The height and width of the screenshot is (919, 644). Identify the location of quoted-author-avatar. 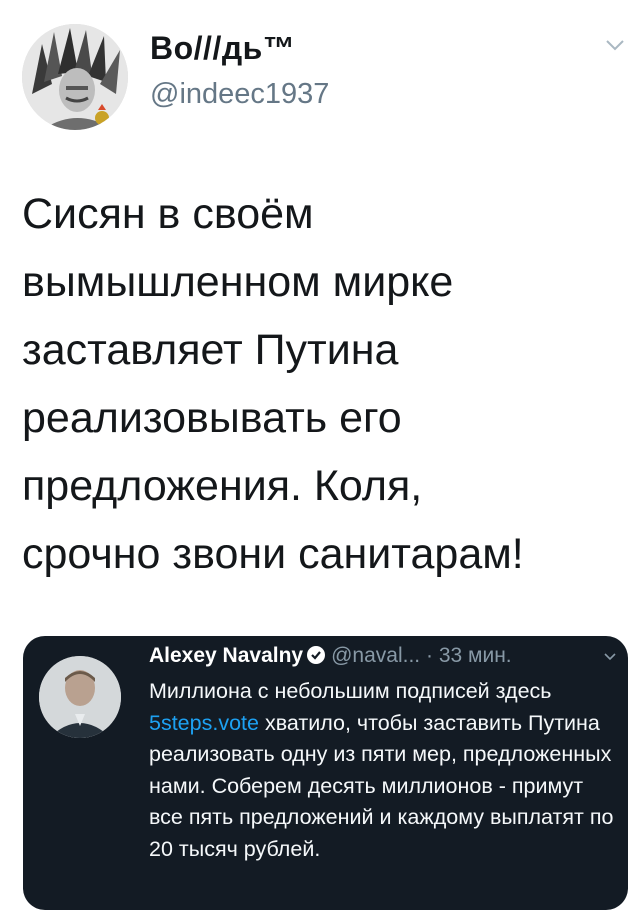
(80, 697).